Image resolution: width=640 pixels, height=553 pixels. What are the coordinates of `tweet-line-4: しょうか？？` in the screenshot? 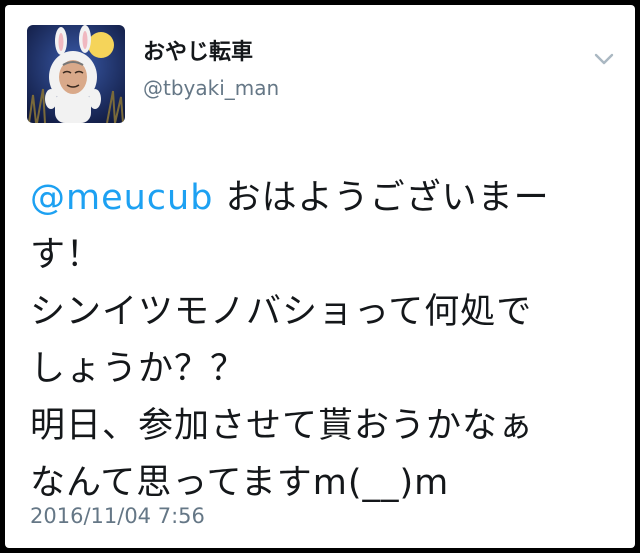 It's located at (138, 369).